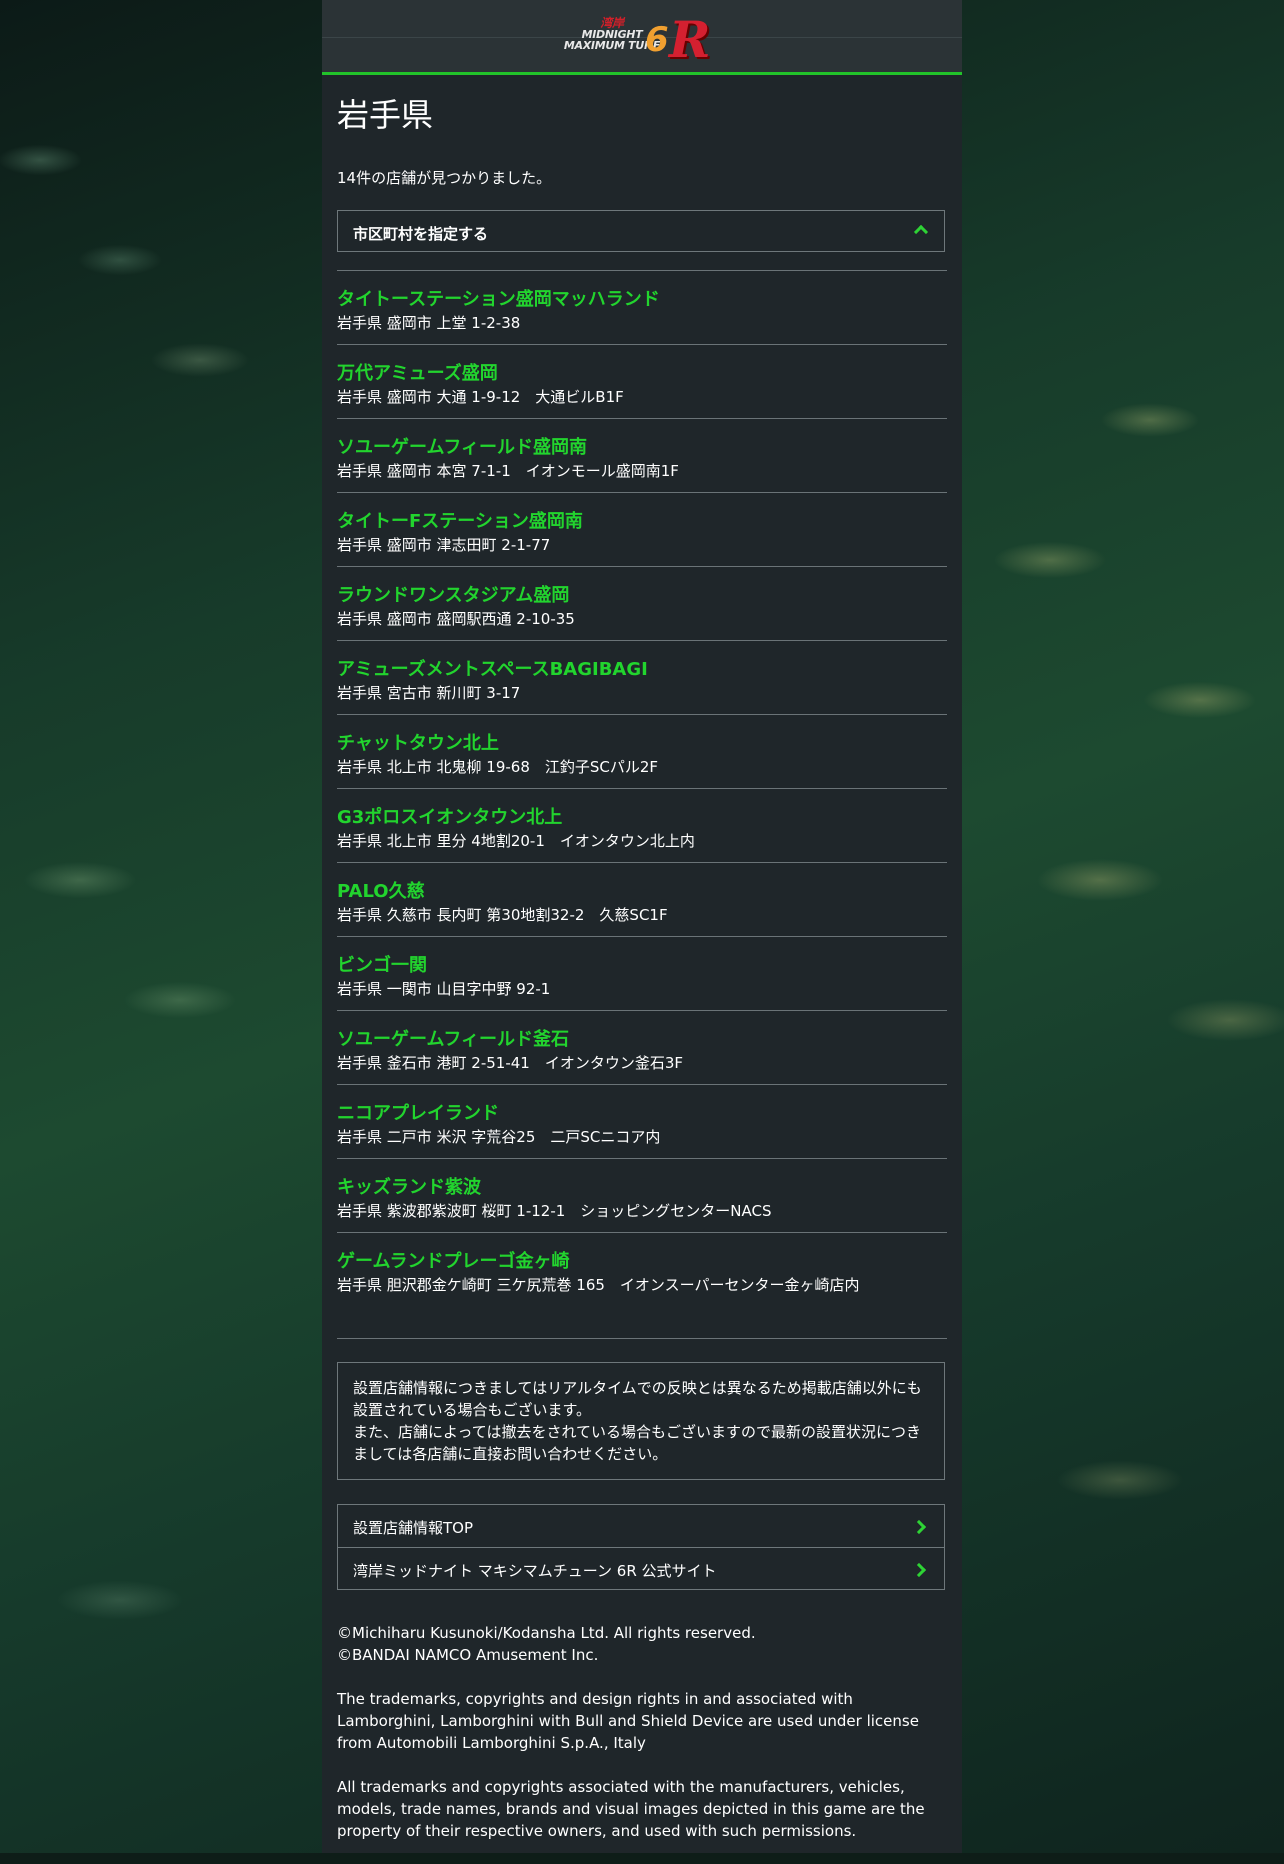  Describe the element at coordinates (480, 397) in the screenshot. I see `store-address: 岩手県 盛岡市 大通 1-9-12 大通ビルB1F` at that location.